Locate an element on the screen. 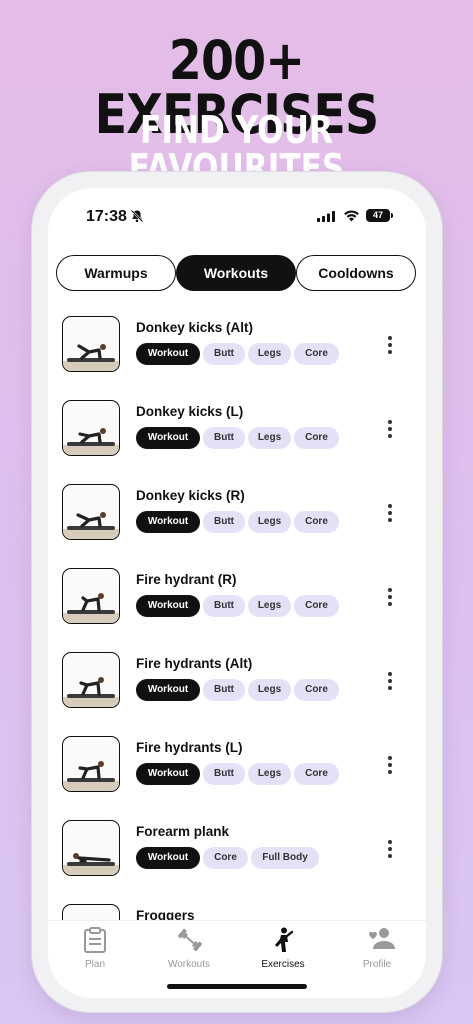 The height and width of the screenshot is (1024, 473). exercise-title: Fire hydrants (L) is located at coordinates (189, 747).